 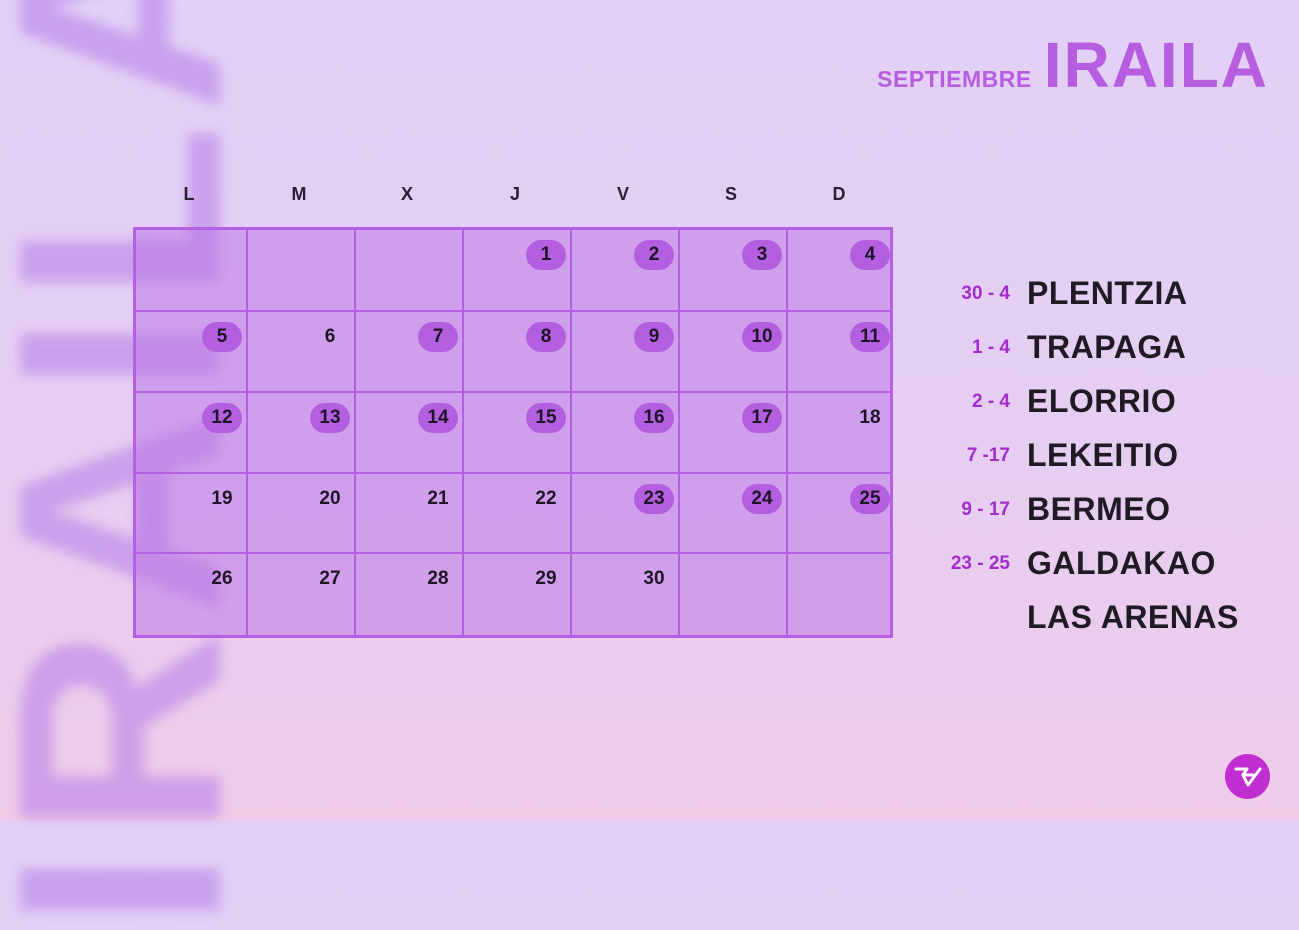 What do you see at coordinates (762, 499) in the screenshot?
I see `festival-day-number: 24` at bounding box center [762, 499].